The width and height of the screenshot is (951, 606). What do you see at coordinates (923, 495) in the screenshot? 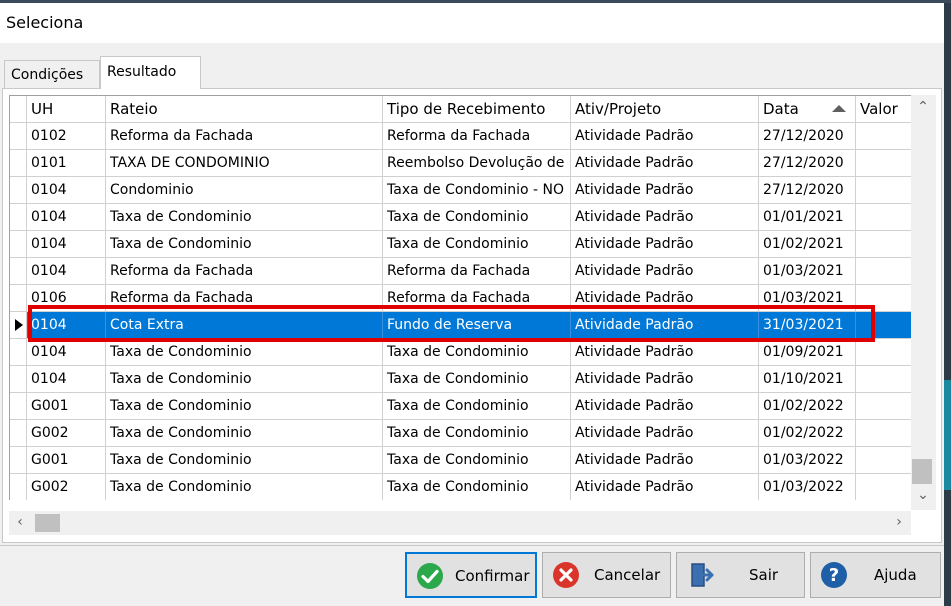
I see `scroll-down-icon: ⌄` at bounding box center [923, 495].